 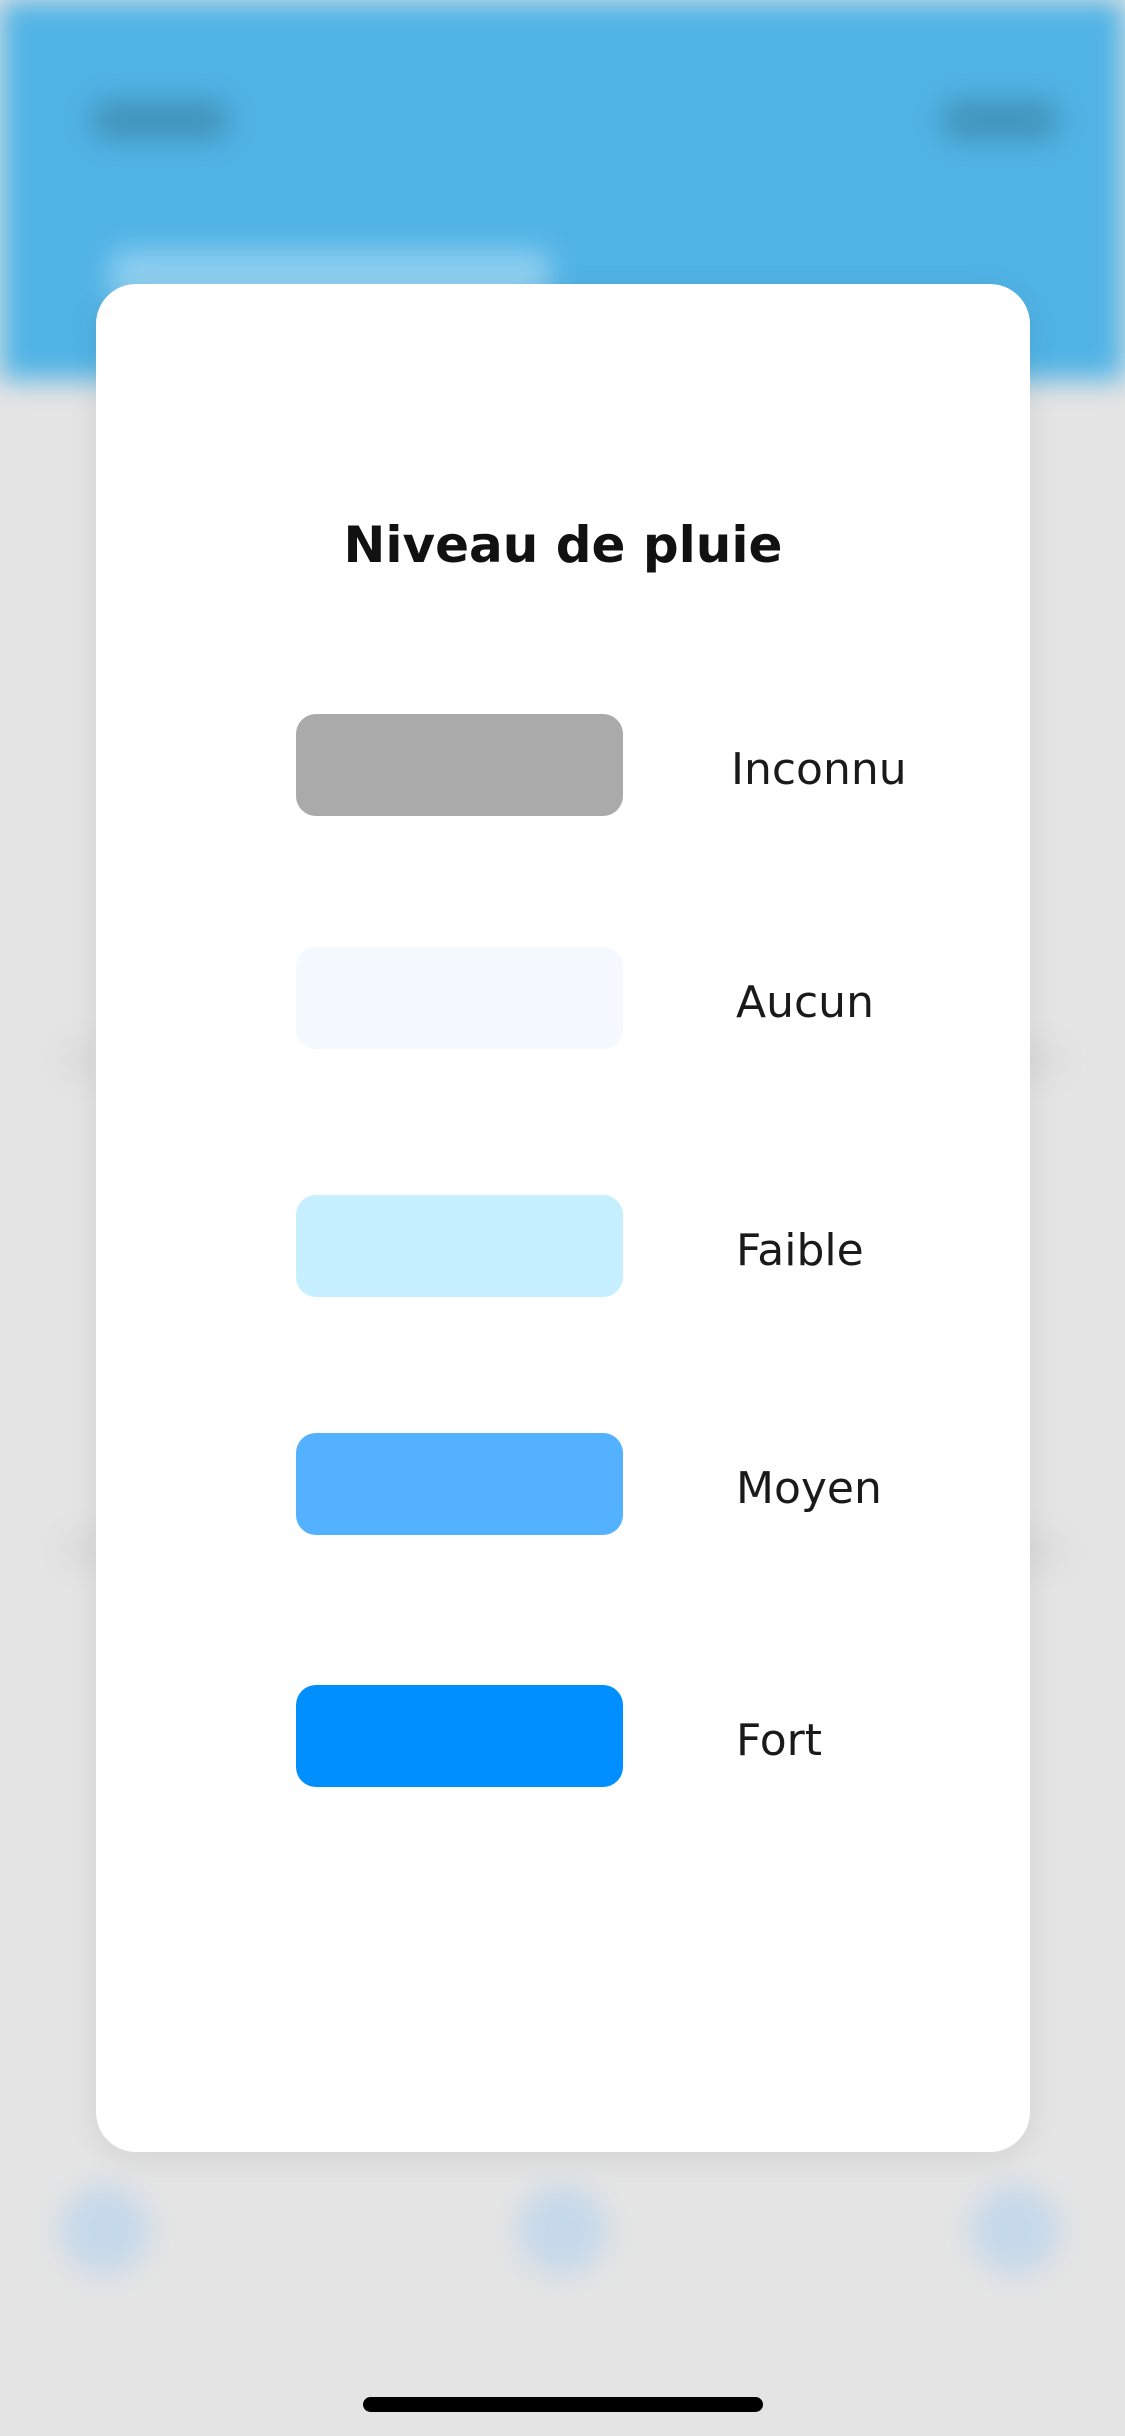 I want to click on status-bar-indicators, so click(x=1000, y=120).